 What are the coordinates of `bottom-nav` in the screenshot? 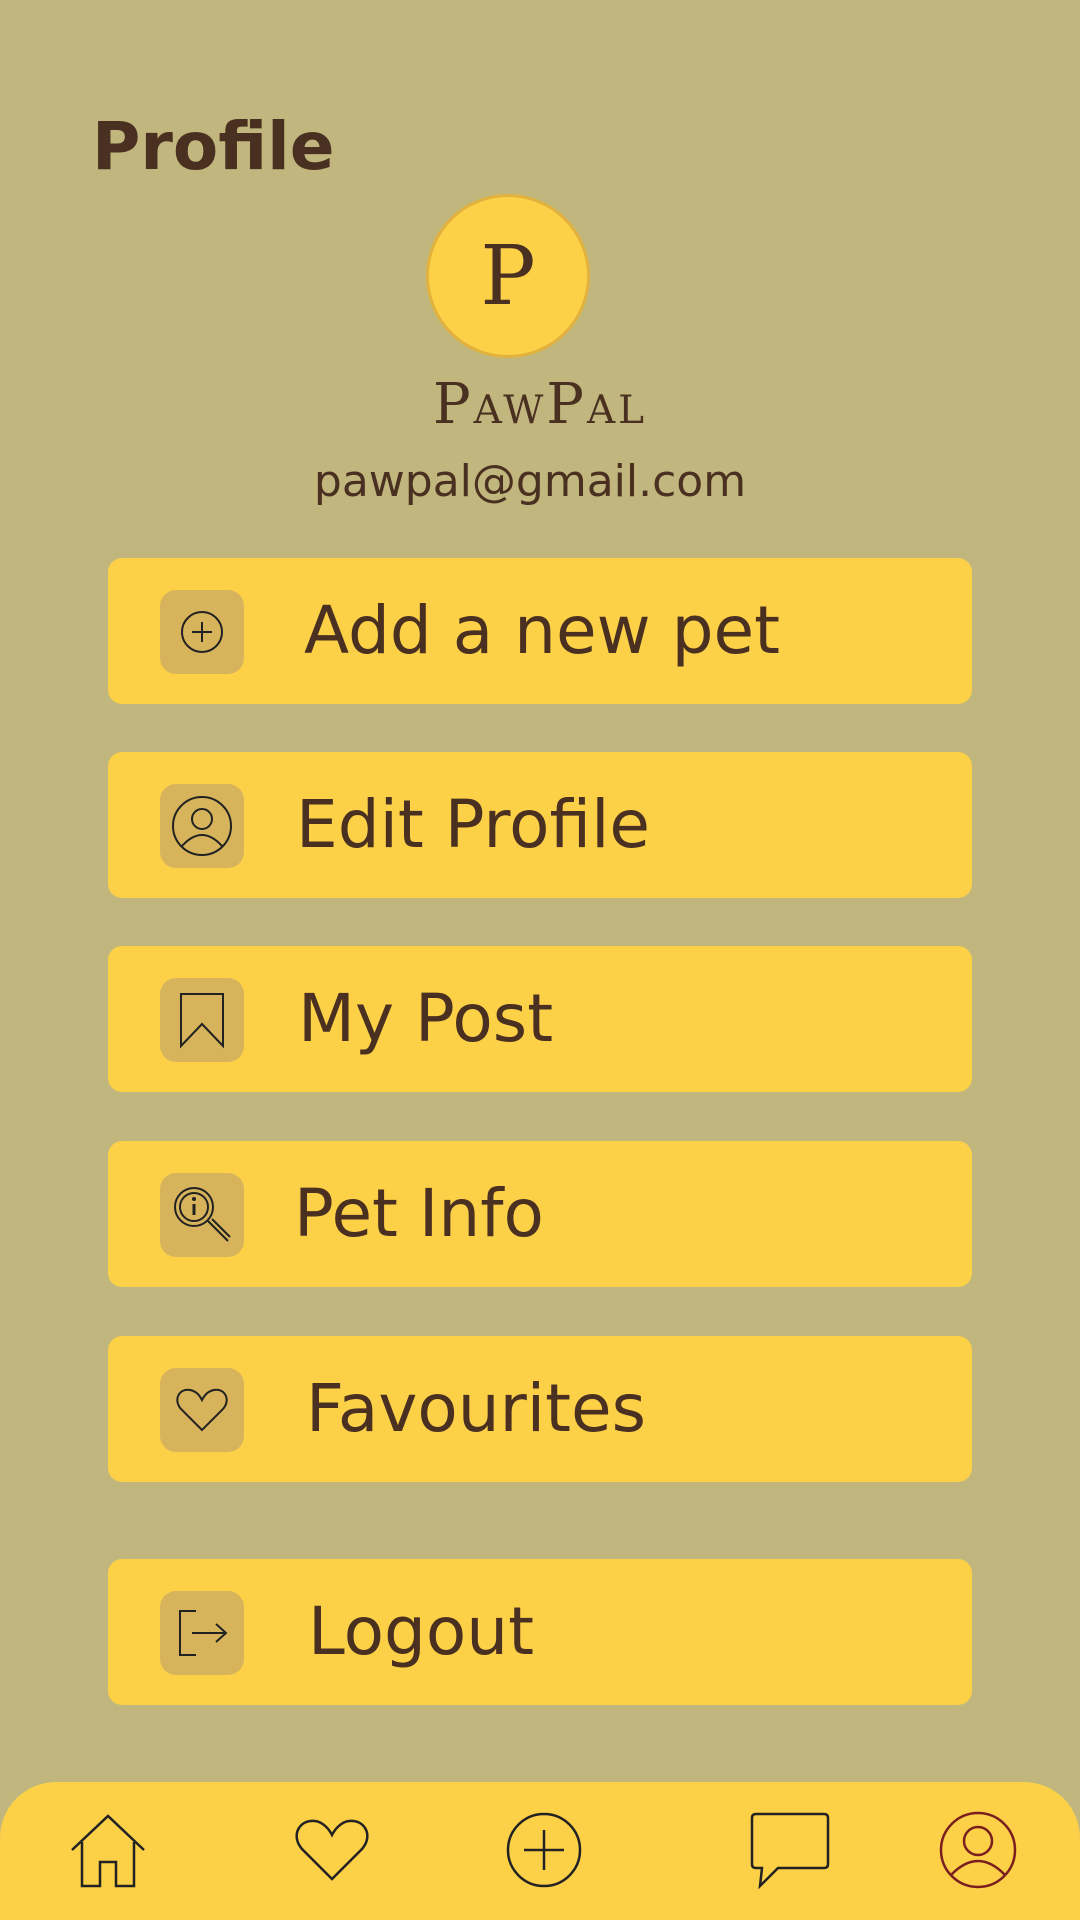 It's located at (540, 1851).